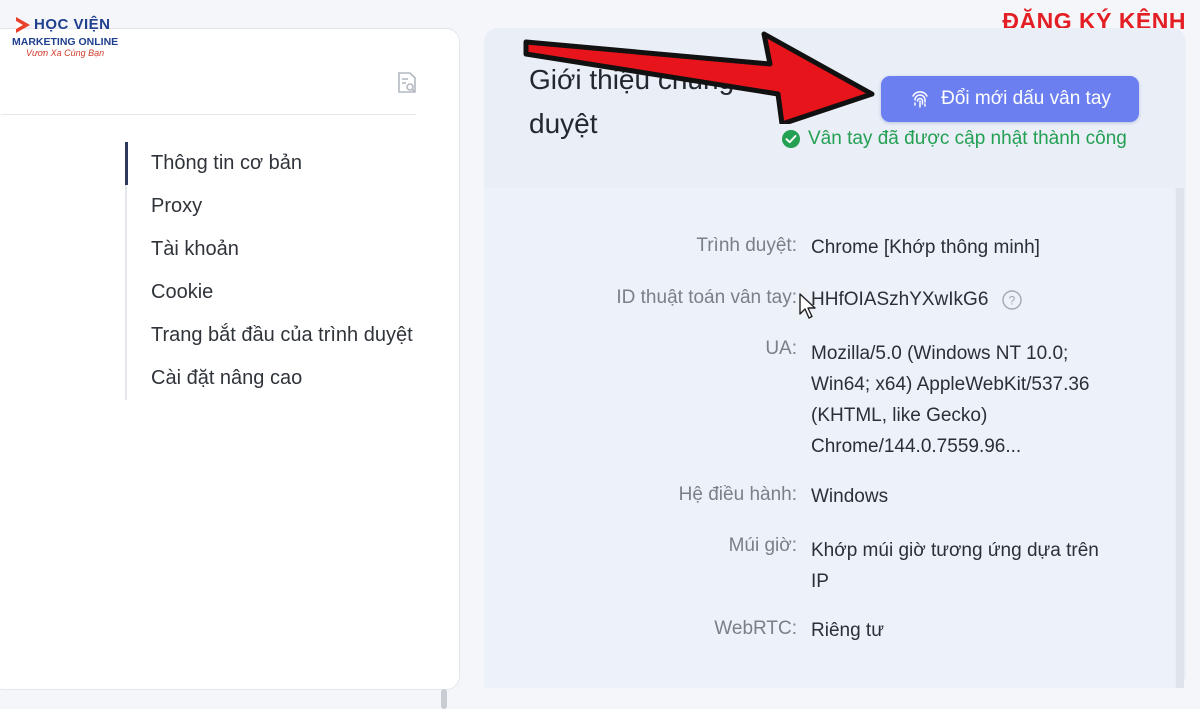 This screenshot has width=1200, height=709. What do you see at coordinates (955, 566) in the screenshot?
I see `info-value: Khớp múi giờ tương ứng dựa trên IP` at bounding box center [955, 566].